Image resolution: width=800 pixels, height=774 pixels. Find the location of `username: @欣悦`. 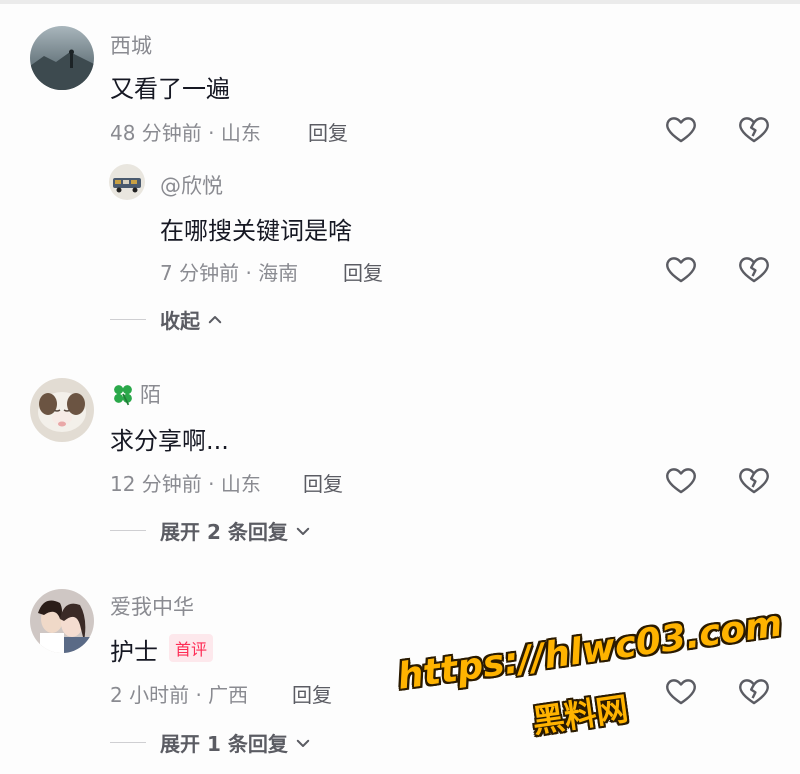

username: @欣悦 is located at coordinates (191, 185).